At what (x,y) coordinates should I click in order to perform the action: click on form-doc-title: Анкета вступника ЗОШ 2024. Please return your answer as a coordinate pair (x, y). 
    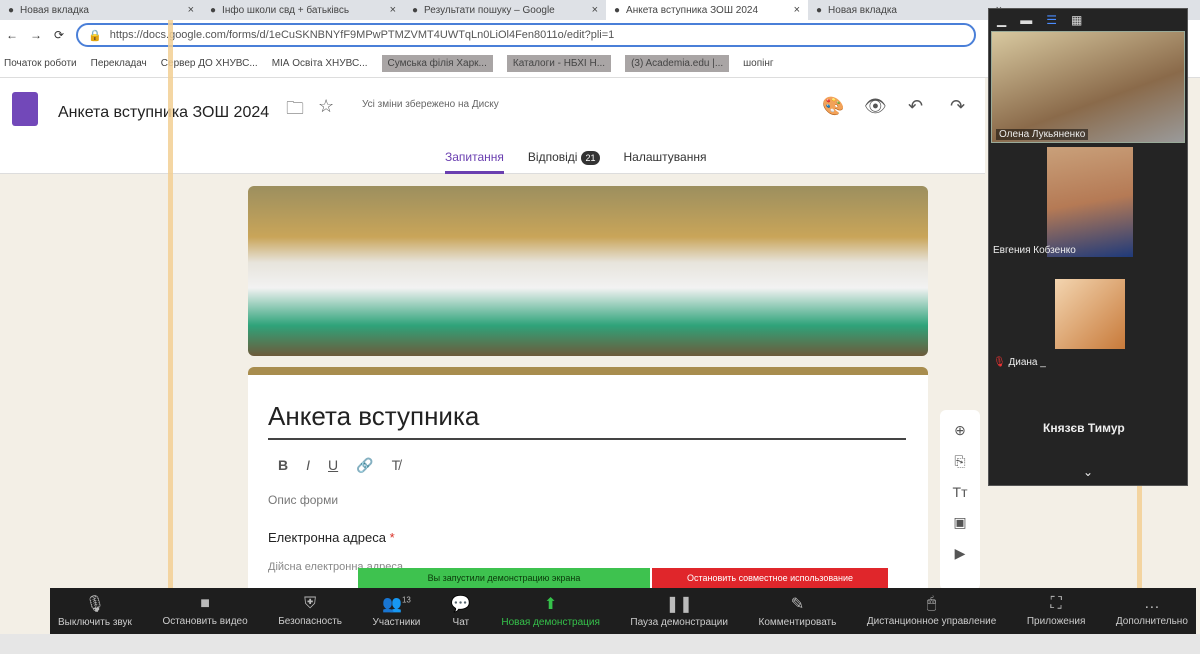
    Looking at the image, I should click on (163, 113).